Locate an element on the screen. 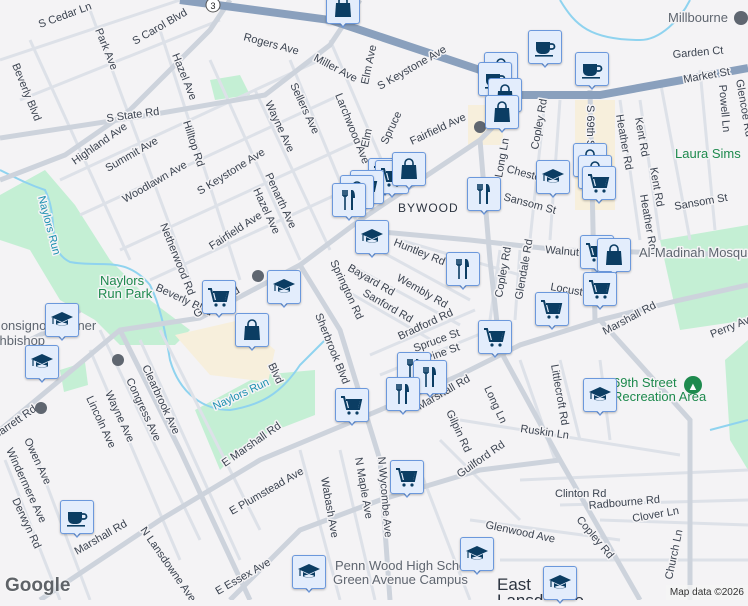 The width and height of the screenshot is (748, 606). poi-label: Penn Wood High School is located at coordinates (406, 565).